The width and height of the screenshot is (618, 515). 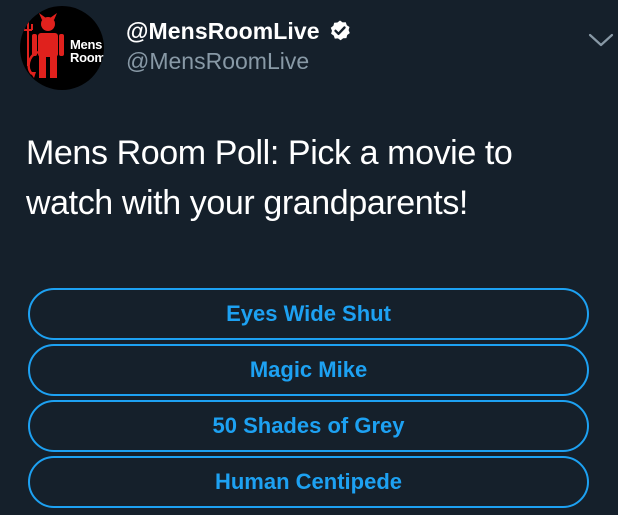 I want to click on avatar-brand-line2: Room, so click(x=87, y=57).